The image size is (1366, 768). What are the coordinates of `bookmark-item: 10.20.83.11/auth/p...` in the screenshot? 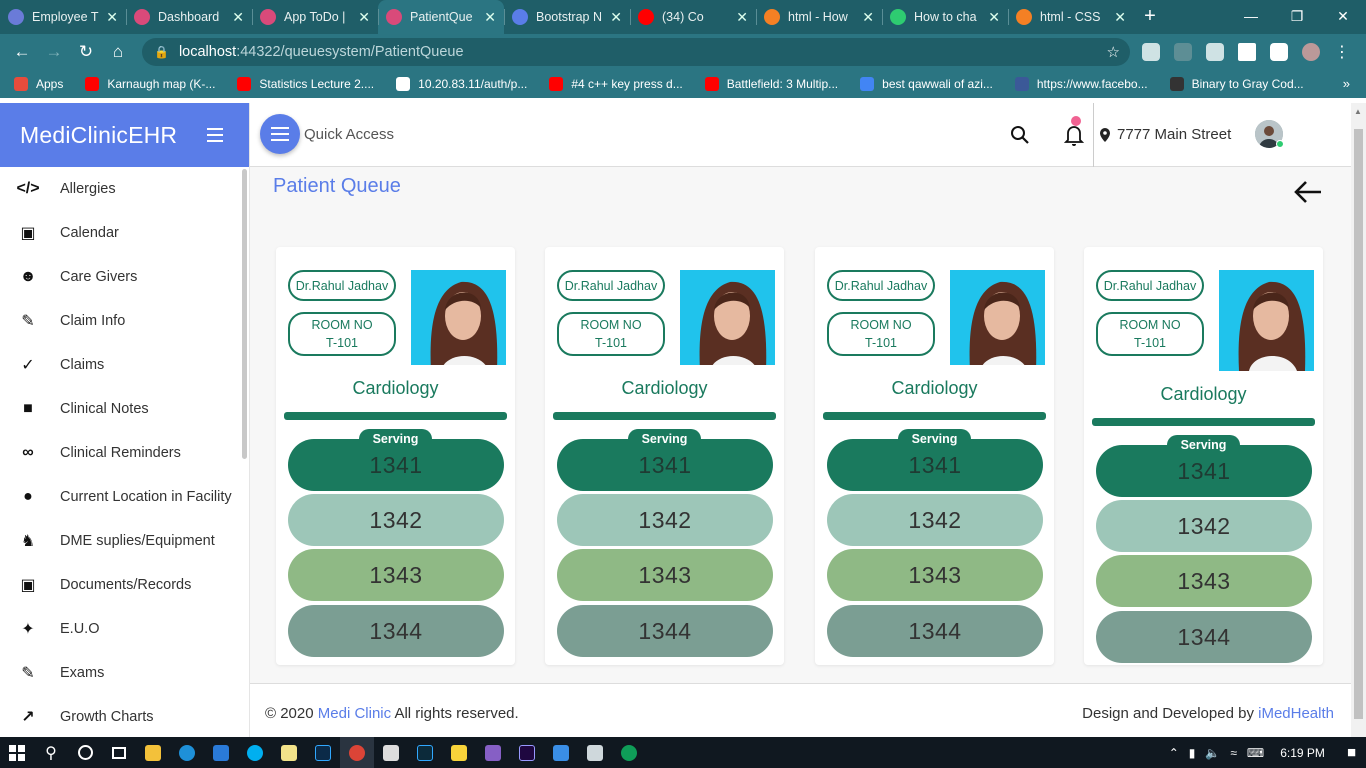 It's located at (461, 84).